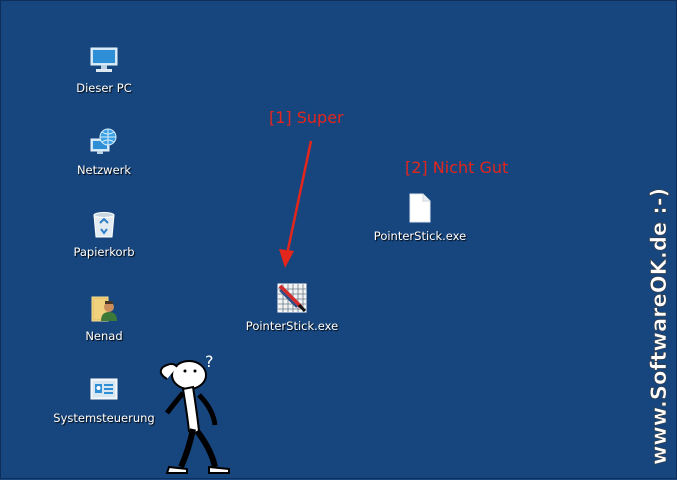  I want to click on desktop-icon-network: Netzwerk, so click(104, 160).